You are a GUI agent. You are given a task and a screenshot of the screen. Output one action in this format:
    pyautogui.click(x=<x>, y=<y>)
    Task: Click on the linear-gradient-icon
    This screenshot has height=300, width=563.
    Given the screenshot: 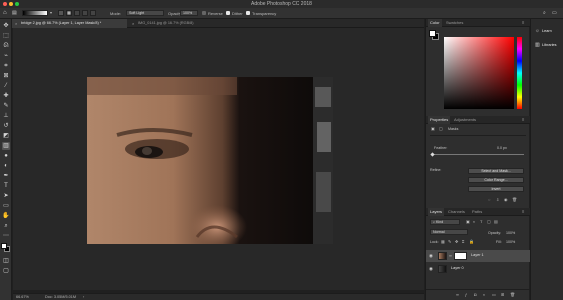 What is the action you would take?
    pyautogui.click(x=61, y=13)
    